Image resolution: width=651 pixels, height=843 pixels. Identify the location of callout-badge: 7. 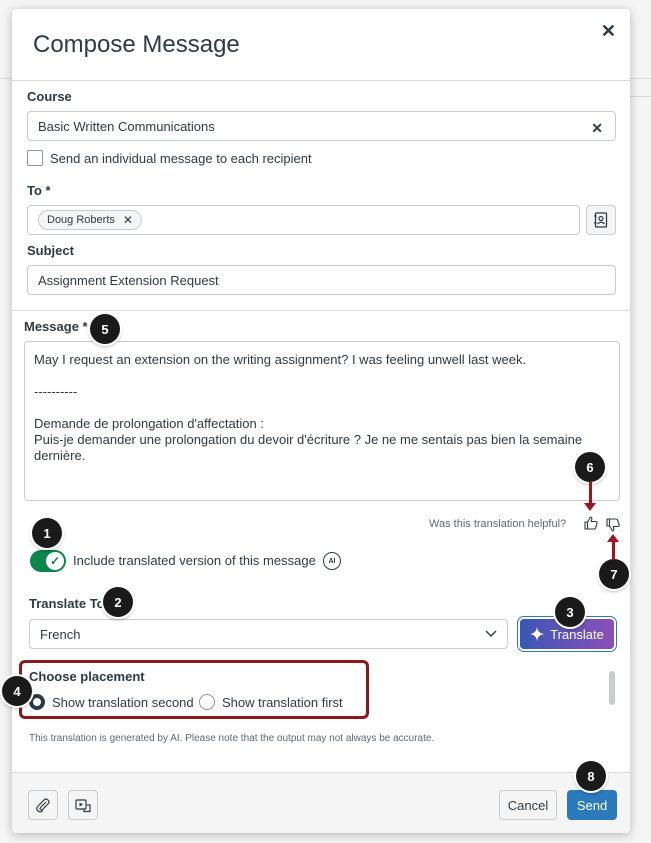
(614, 574).